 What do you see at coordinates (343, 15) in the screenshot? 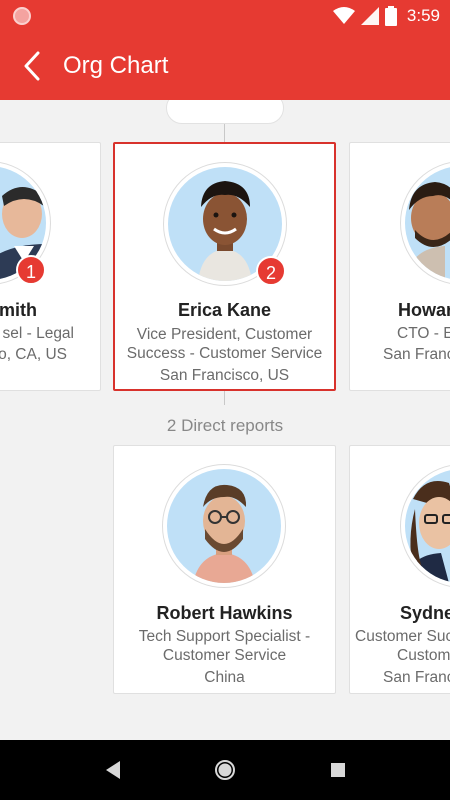
I see `wifi-icon` at bounding box center [343, 15].